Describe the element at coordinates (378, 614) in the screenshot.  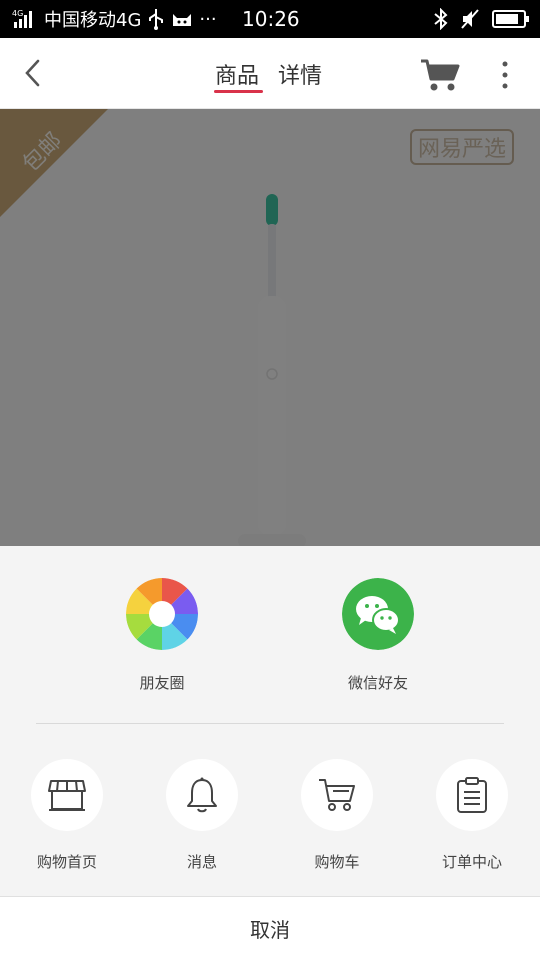
I see `wechat-icon` at that location.